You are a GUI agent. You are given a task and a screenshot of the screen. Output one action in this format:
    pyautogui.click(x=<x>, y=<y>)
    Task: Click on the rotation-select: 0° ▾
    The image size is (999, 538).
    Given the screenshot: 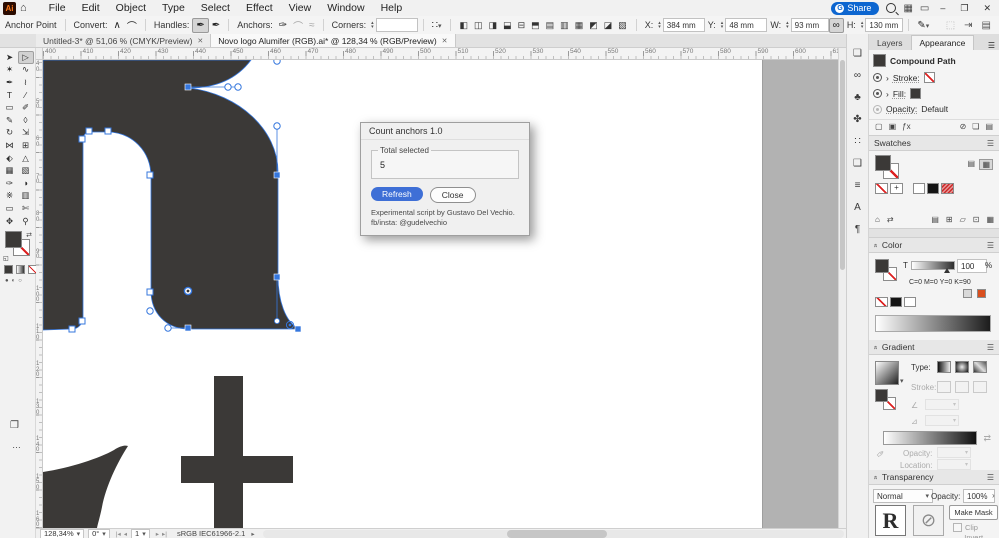 What is the action you would take?
    pyautogui.click(x=99, y=533)
    